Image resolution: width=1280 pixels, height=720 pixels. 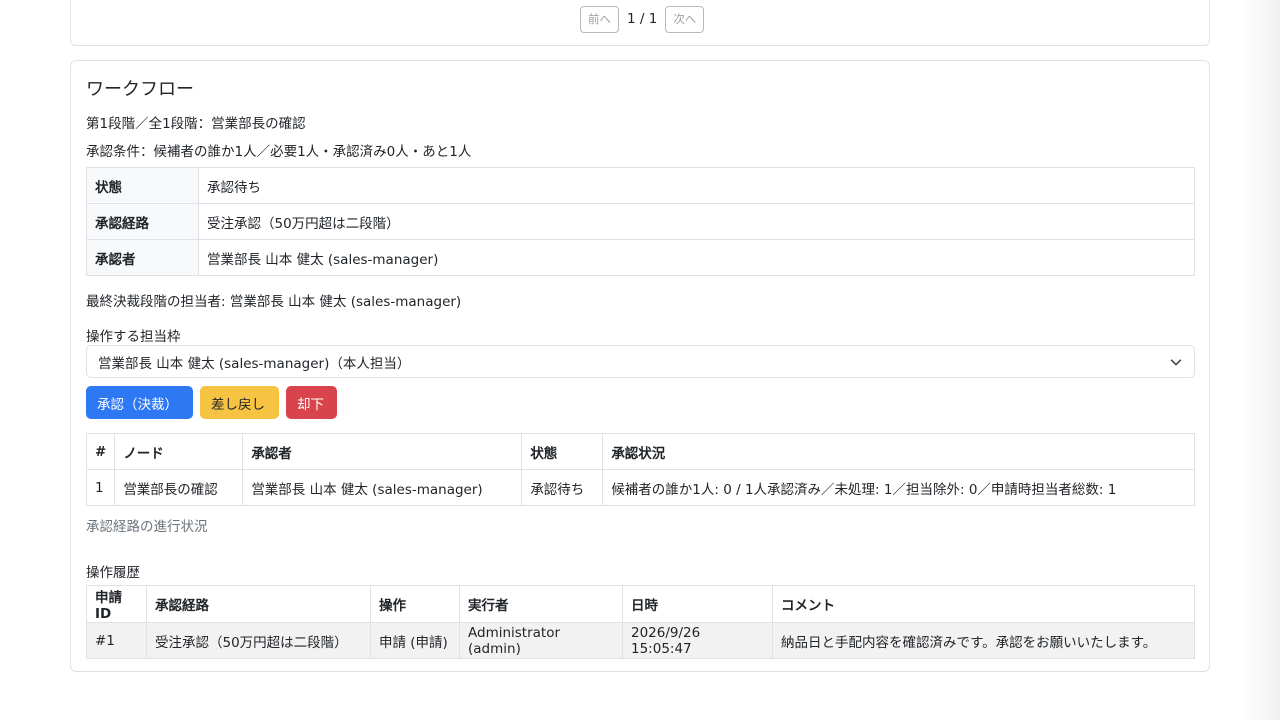 What do you see at coordinates (133, 337) in the screenshot?
I see `assignee-select-label: 操作する担当枠` at bounding box center [133, 337].